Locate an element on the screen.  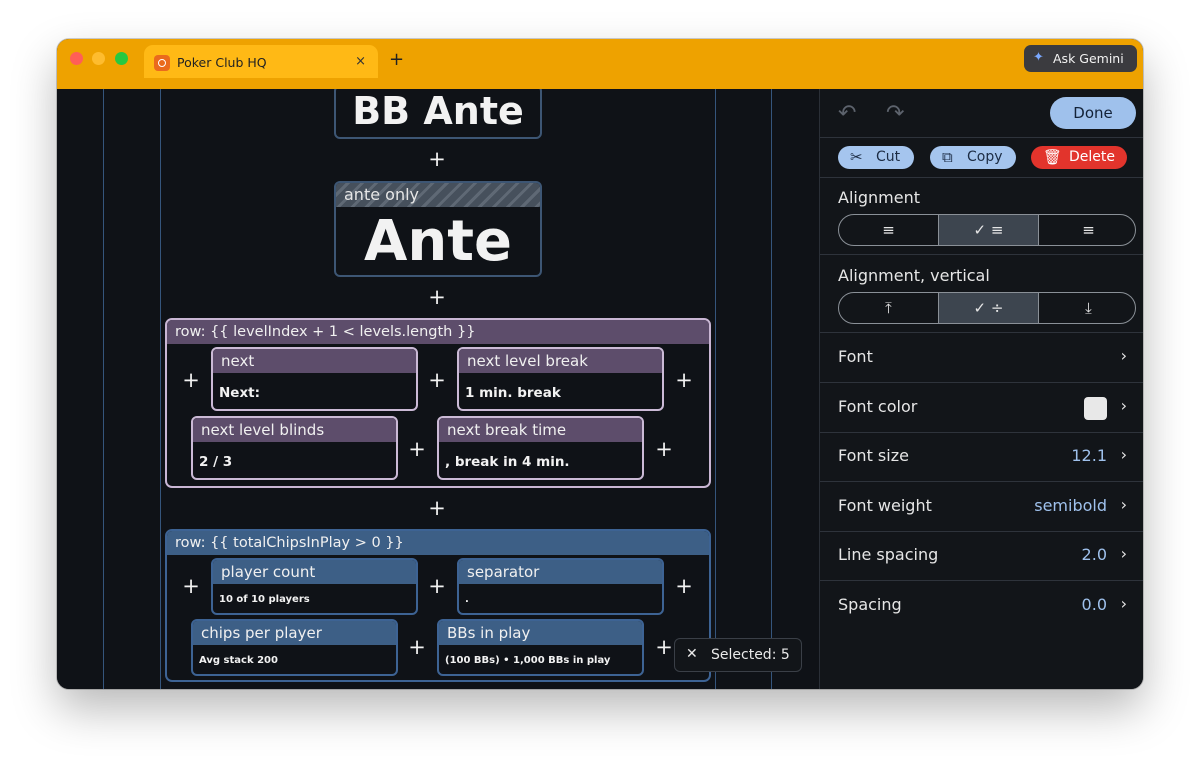
cell-value: Next: is located at coordinates (240, 393).